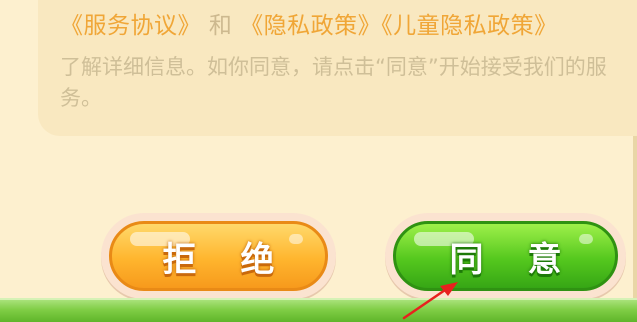 This screenshot has height=322, width=637. Describe the element at coordinates (333, 82) in the screenshot. I see `agreement-description: 了解详细信息。如你同意，请点击“同意”开始接受我们的服务。` at that location.